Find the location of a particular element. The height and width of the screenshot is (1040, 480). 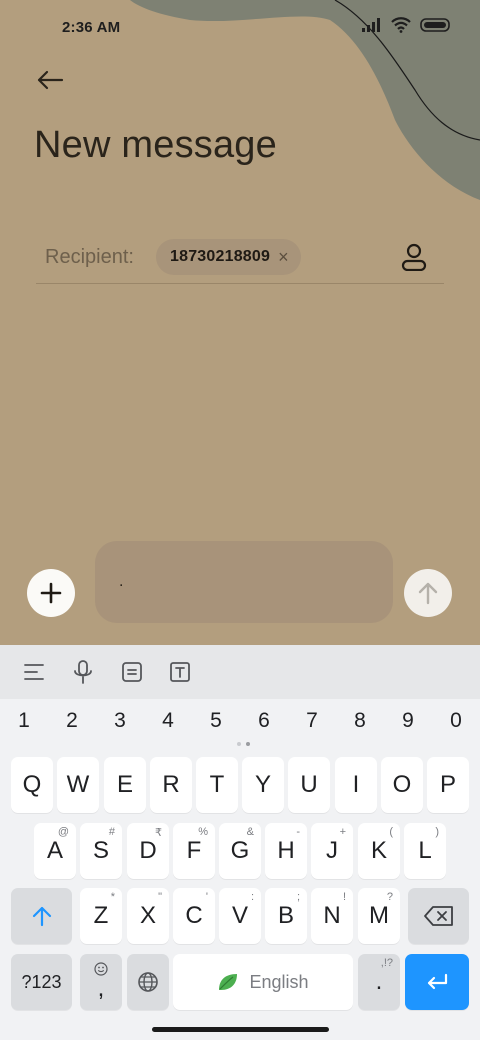

key-label: E is located at coordinates (124, 784).